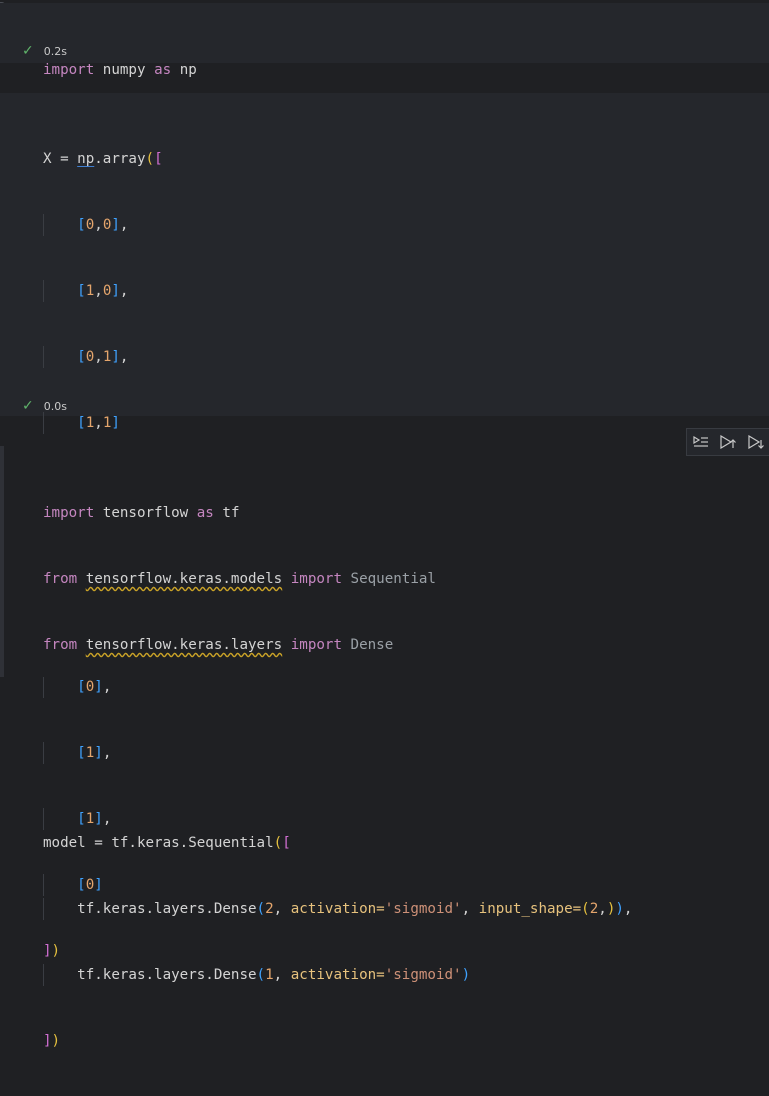  I want to click on run-by-line-button, so click(701, 442).